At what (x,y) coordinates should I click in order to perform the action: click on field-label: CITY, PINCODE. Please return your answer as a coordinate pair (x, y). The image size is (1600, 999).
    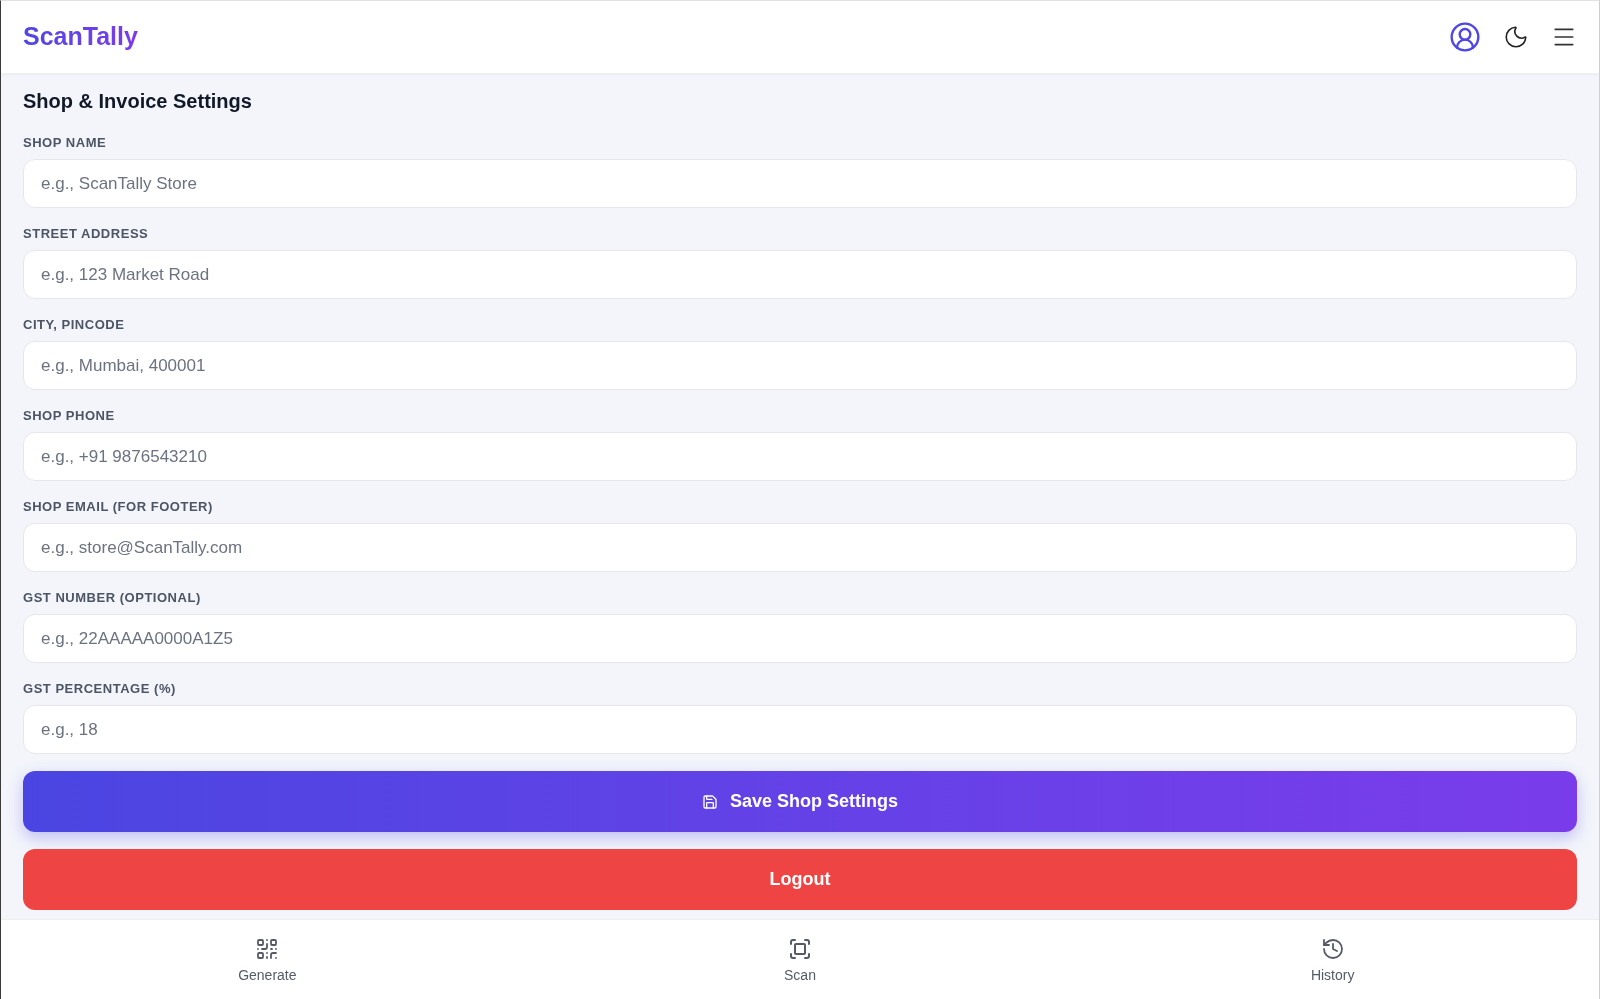
    Looking at the image, I should click on (74, 325).